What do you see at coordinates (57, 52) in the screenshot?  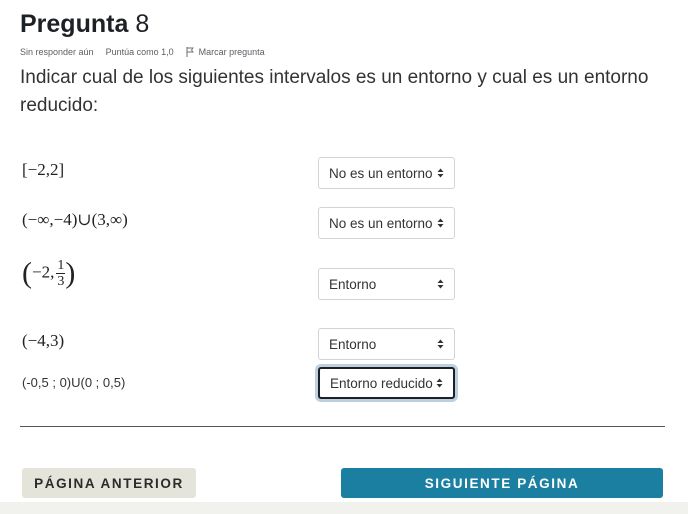 I see `question-status: Sin responder aún` at bounding box center [57, 52].